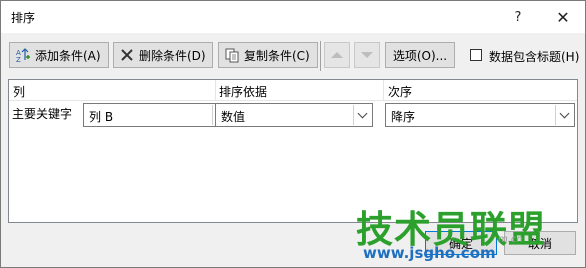 This screenshot has width=586, height=268. What do you see at coordinates (232, 55) in the screenshot?
I see `copy-icon` at bounding box center [232, 55].